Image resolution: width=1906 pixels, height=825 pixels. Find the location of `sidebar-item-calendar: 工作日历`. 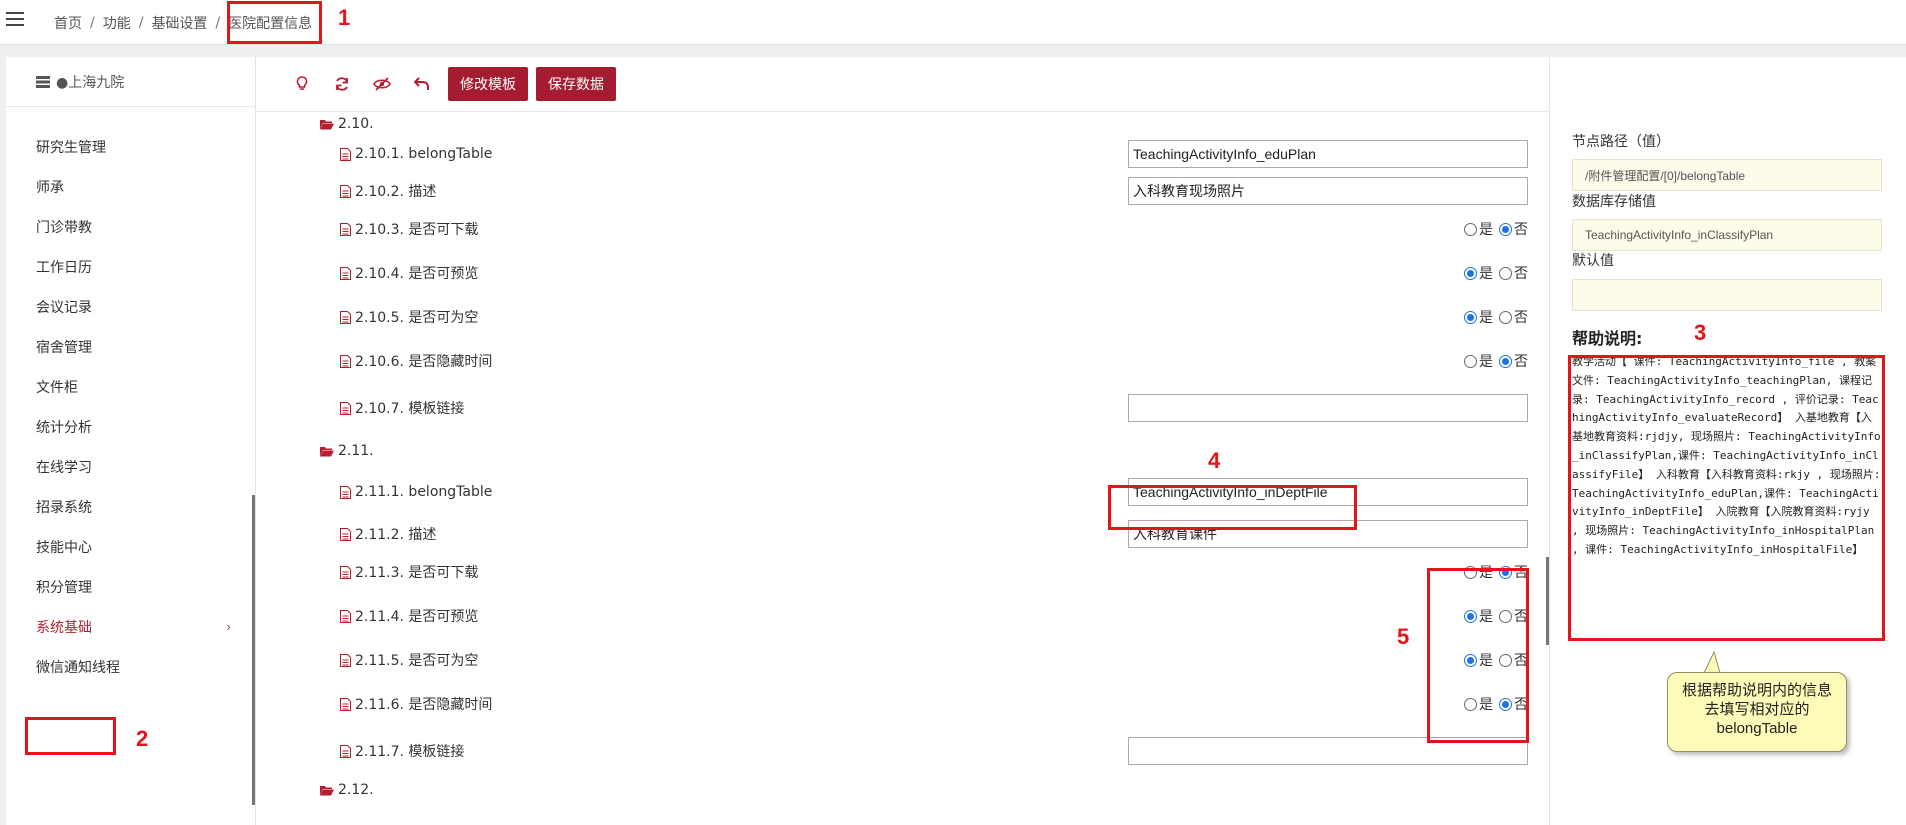

sidebar-item-calendar: 工作日历 is located at coordinates (128, 267).